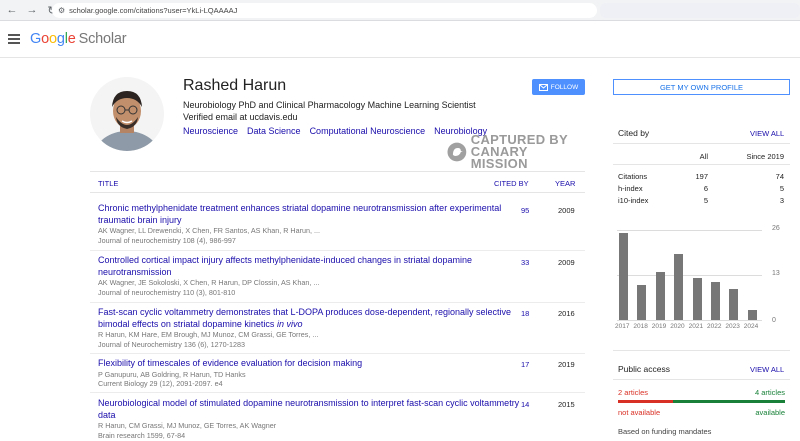  I want to click on chart-bar-2017, so click(623, 276).